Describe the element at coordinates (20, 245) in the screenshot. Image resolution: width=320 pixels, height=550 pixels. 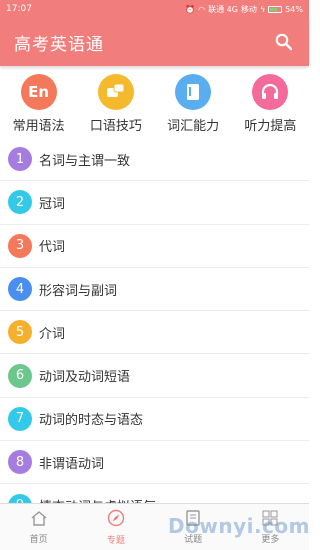
I see `list-number: 3` at that location.